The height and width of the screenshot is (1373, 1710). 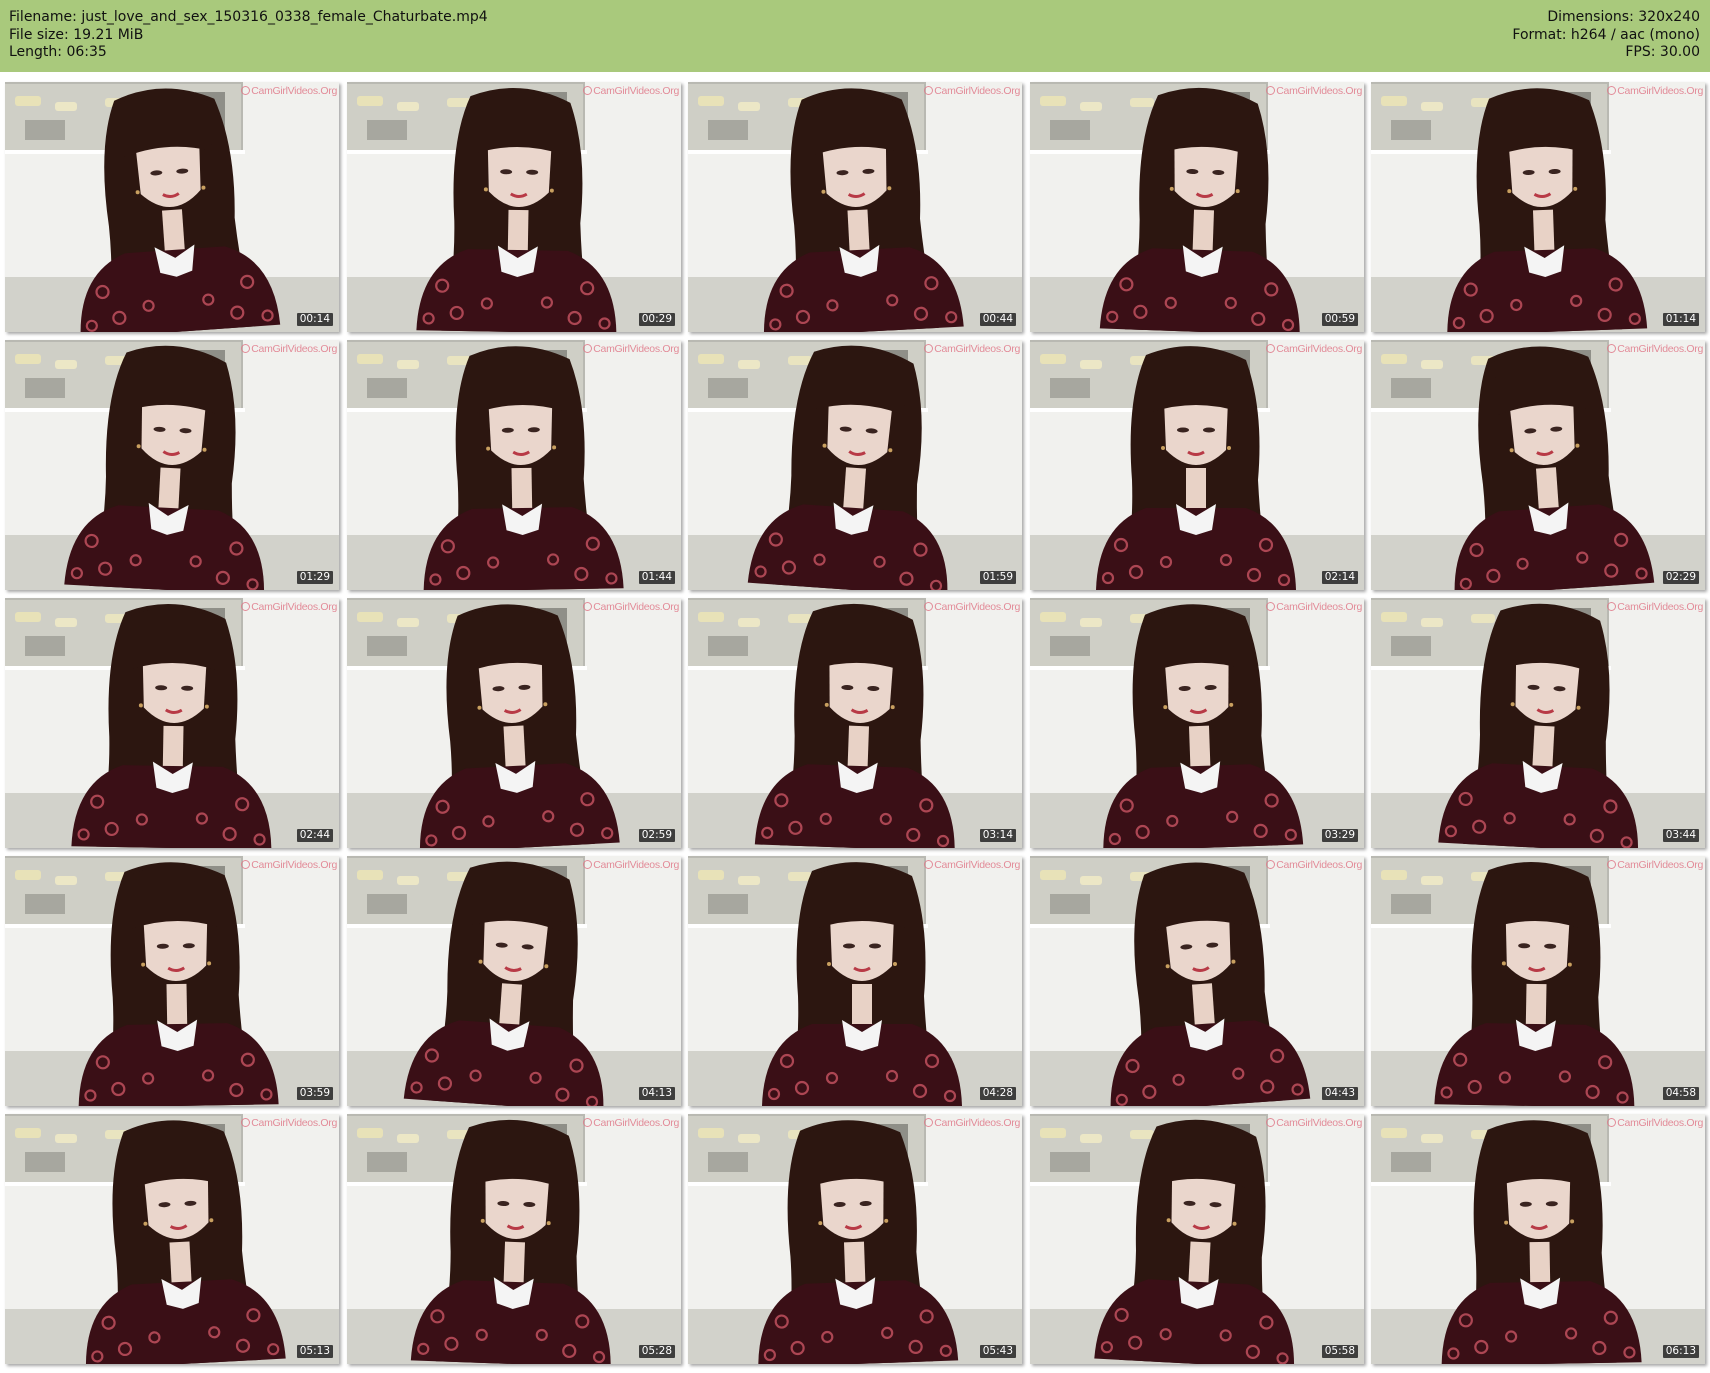 I want to click on thumbnail: CamGirlVideos.Org 05:43, so click(x=855, y=1239).